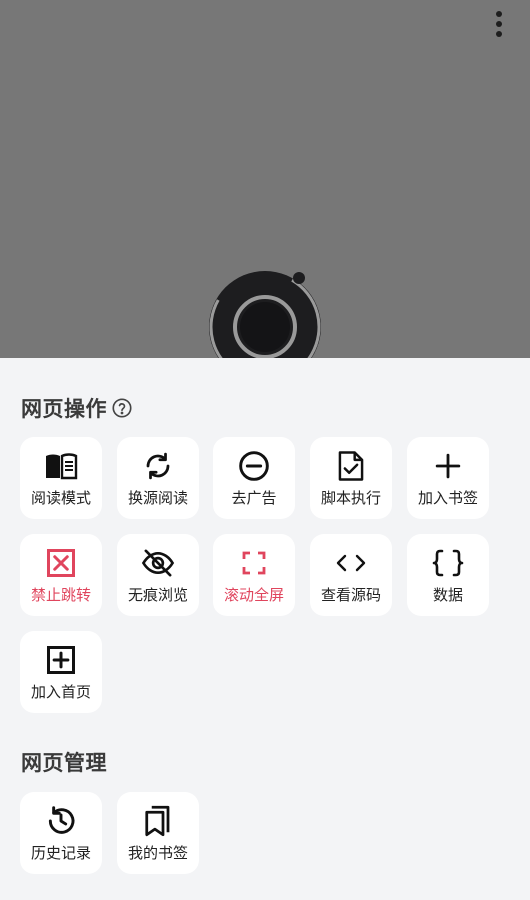  Describe the element at coordinates (253, 594) in the screenshot. I see `tile-label: 滚动全屏` at that location.